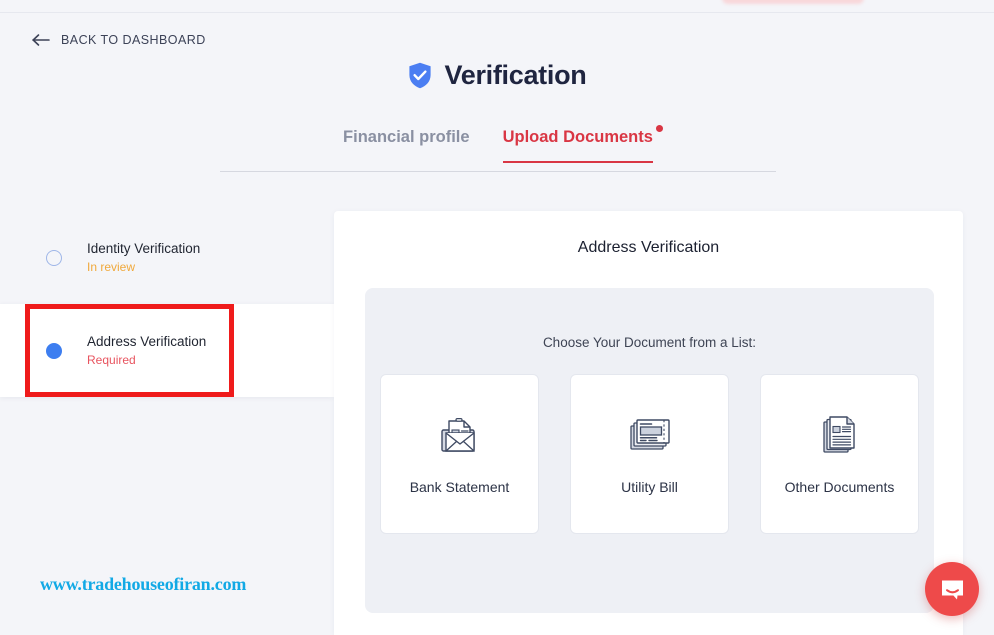 Image resolution: width=994 pixels, height=635 pixels. I want to click on document-option-utility-bill-label: Utility Bill, so click(649, 487).